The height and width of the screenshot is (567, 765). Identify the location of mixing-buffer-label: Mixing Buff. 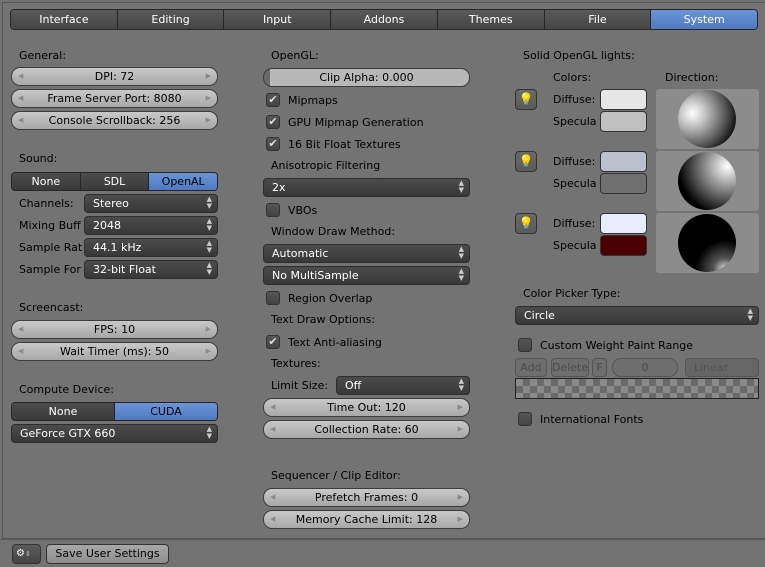
(50, 225).